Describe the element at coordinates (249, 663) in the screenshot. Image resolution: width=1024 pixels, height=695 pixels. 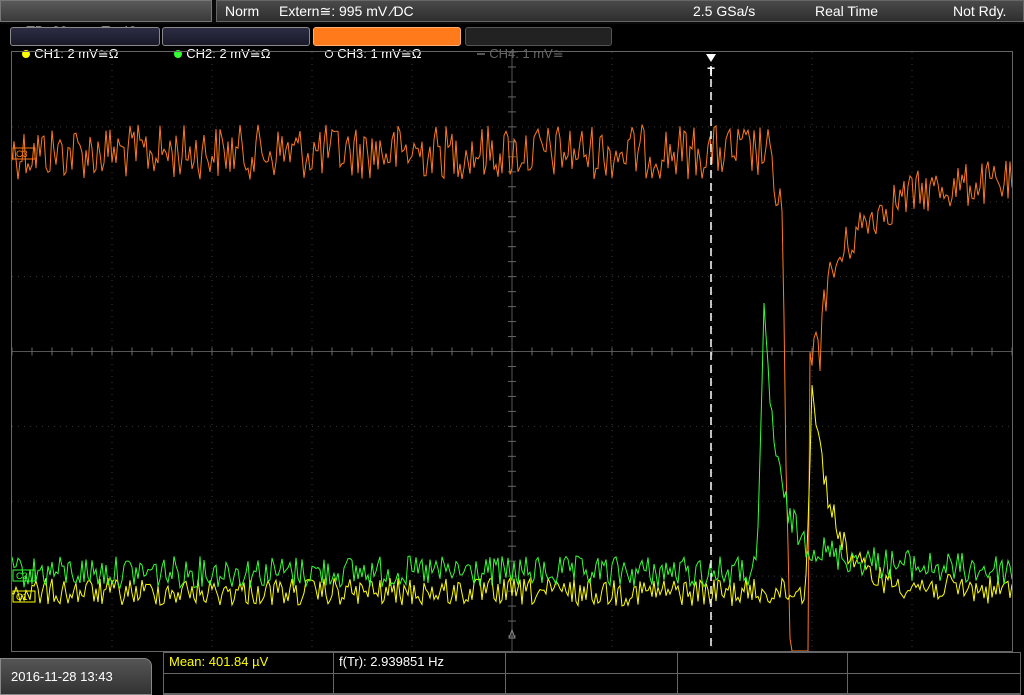
I see `mean-measurement: Mean: 401.84 µV` at that location.